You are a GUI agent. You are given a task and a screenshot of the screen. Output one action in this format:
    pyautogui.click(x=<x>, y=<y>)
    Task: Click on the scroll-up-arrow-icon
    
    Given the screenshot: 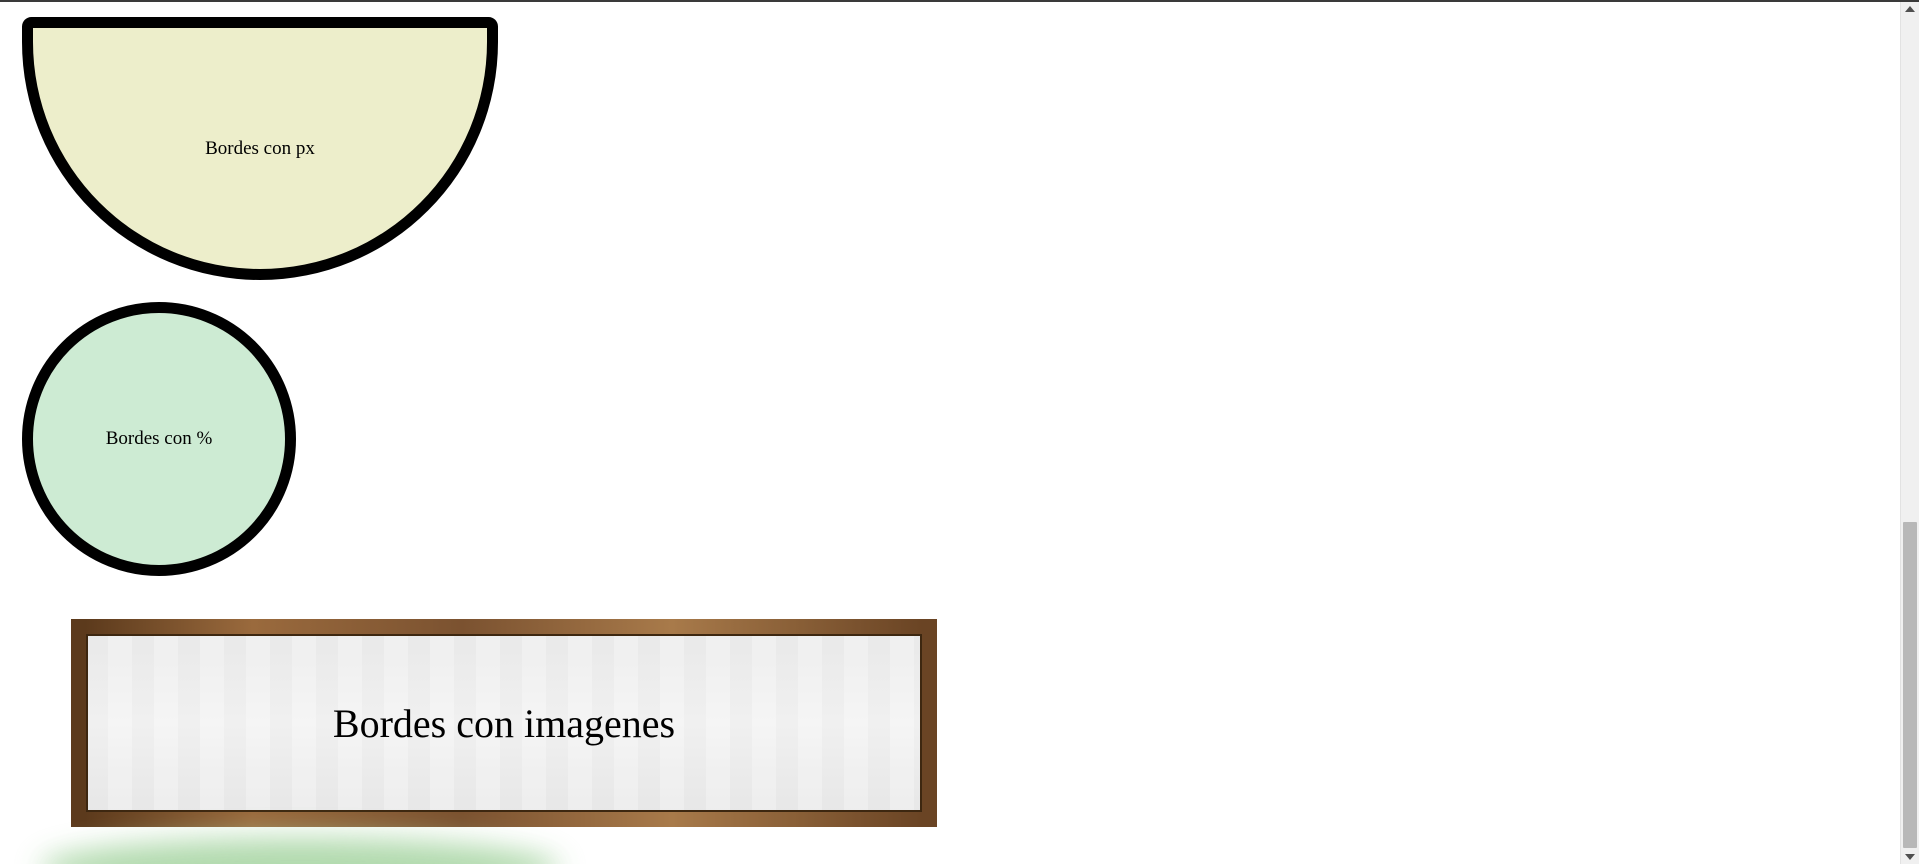 What is the action you would take?
    pyautogui.click(x=1910, y=9)
    